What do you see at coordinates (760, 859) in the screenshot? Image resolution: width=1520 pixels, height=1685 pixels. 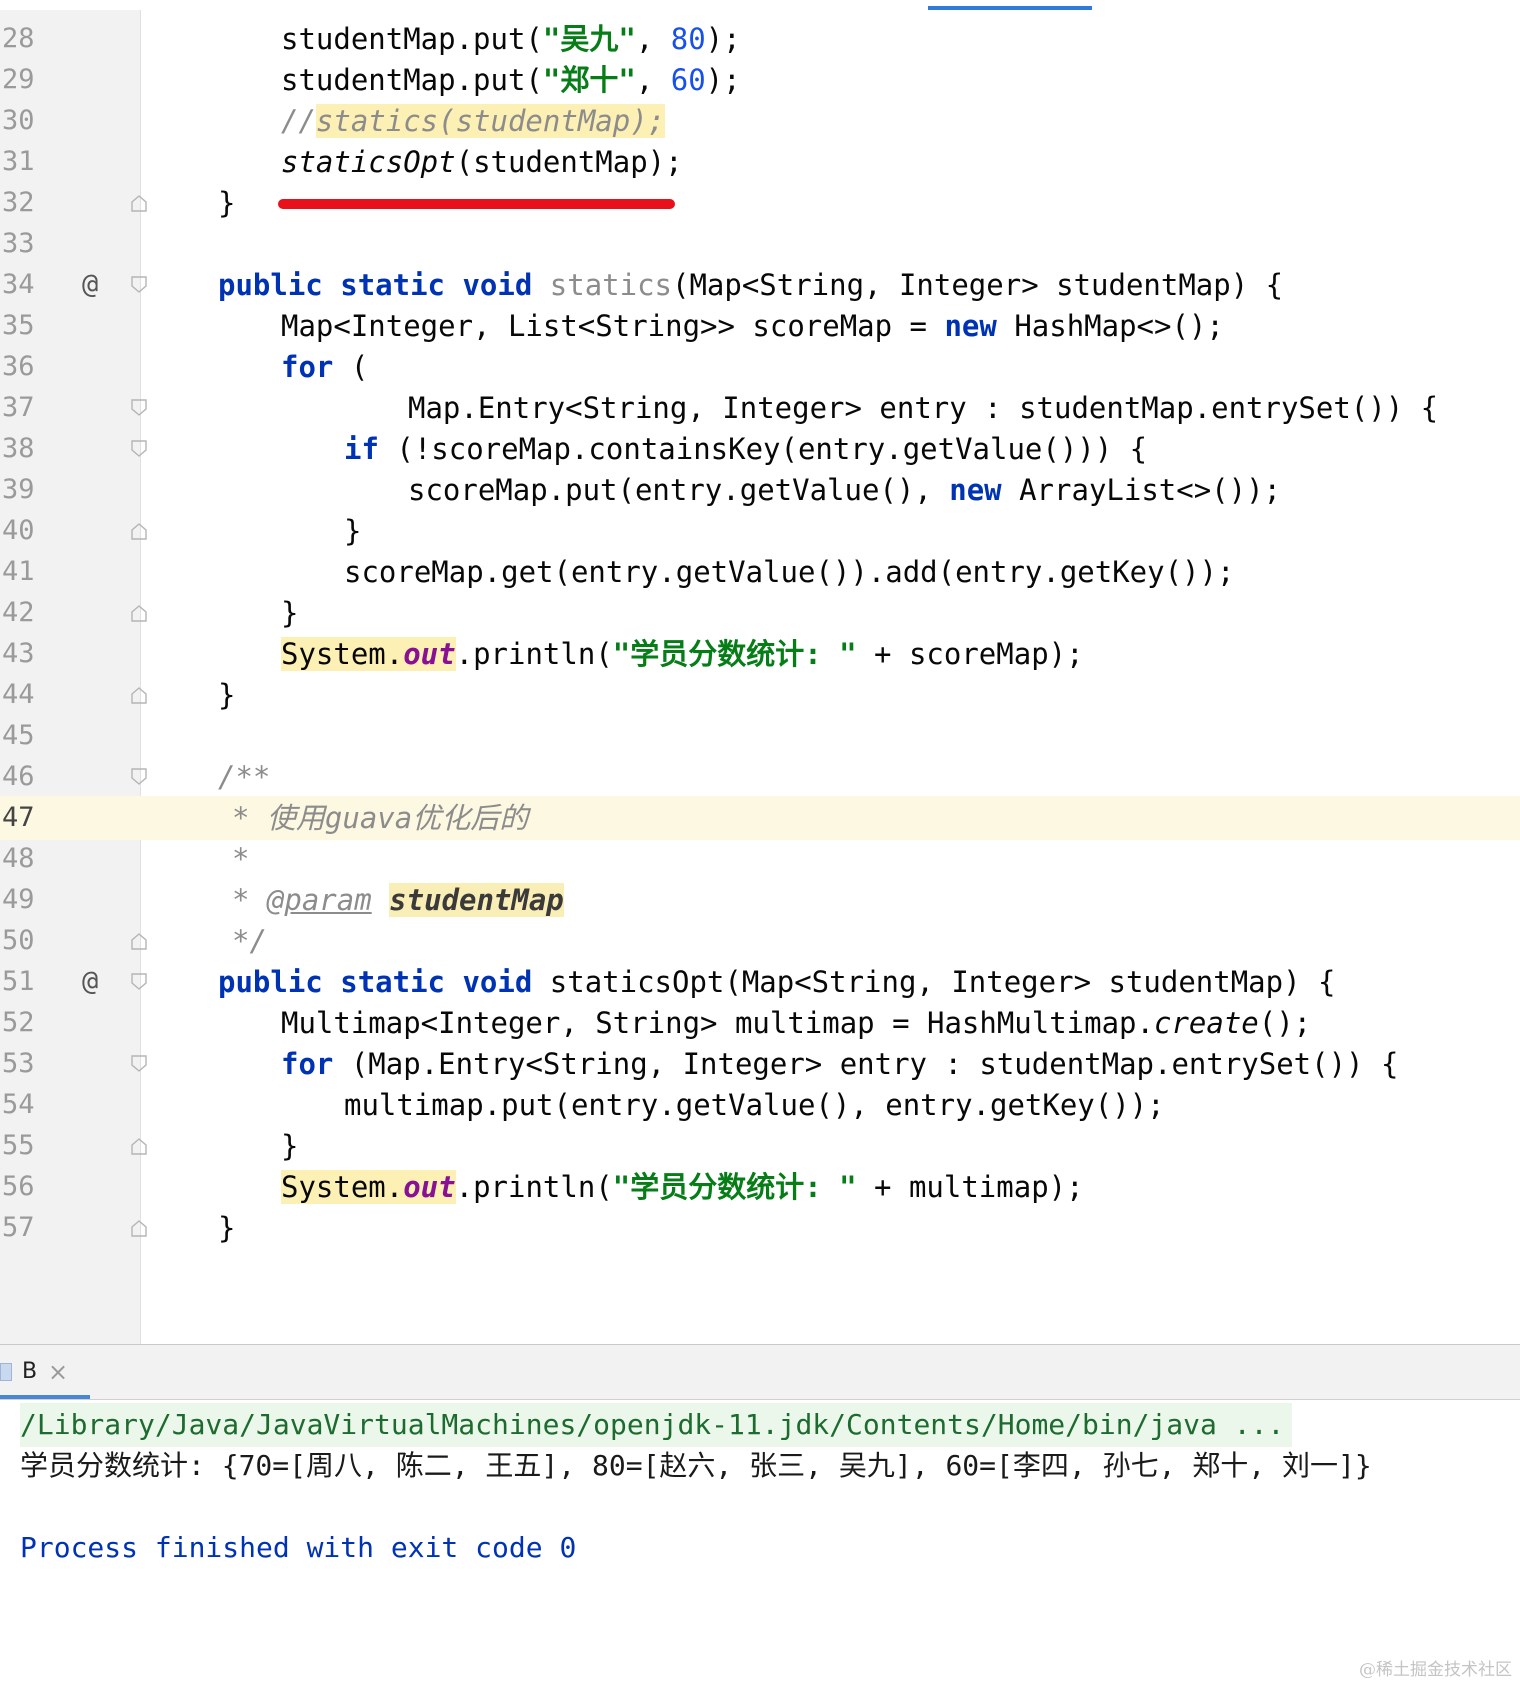 I see `code-line: 48 *` at bounding box center [760, 859].